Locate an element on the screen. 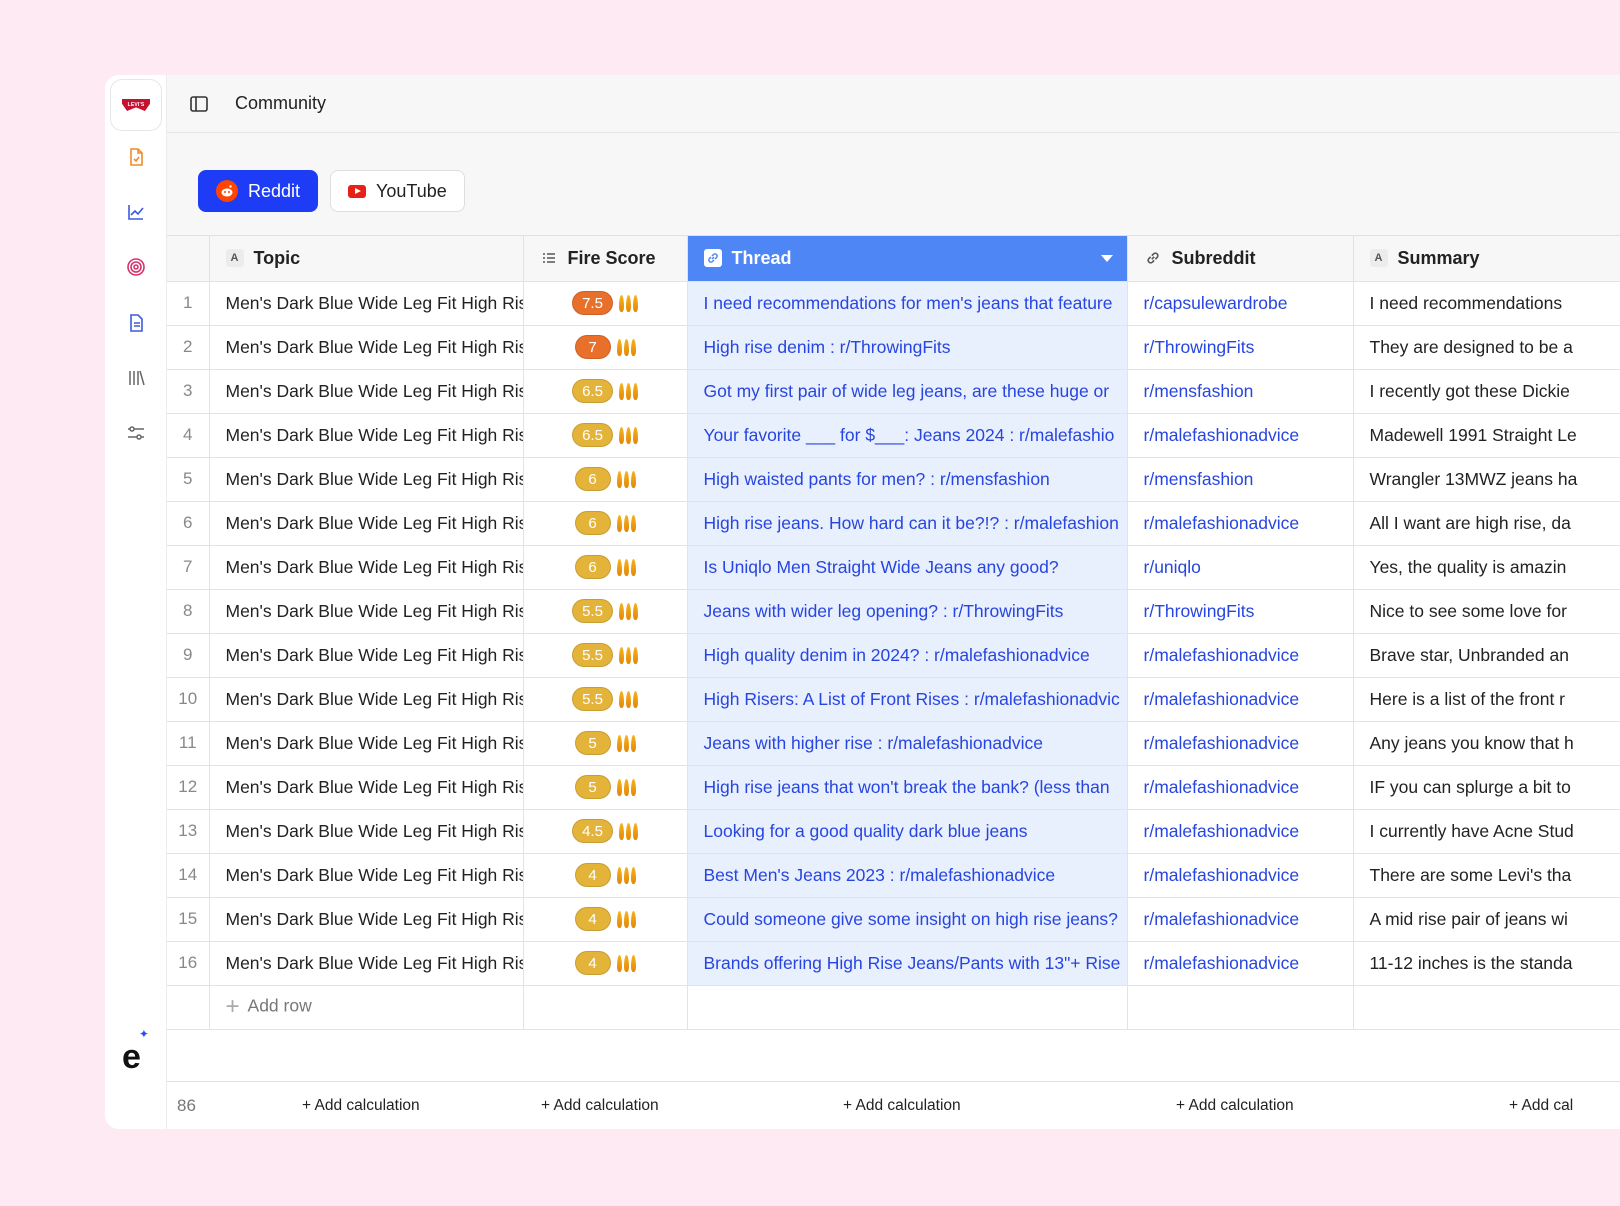 The height and width of the screenshot is (1206, 1620). cell-summary: I recently got these Dickie is located at coordinates (1486, 391).